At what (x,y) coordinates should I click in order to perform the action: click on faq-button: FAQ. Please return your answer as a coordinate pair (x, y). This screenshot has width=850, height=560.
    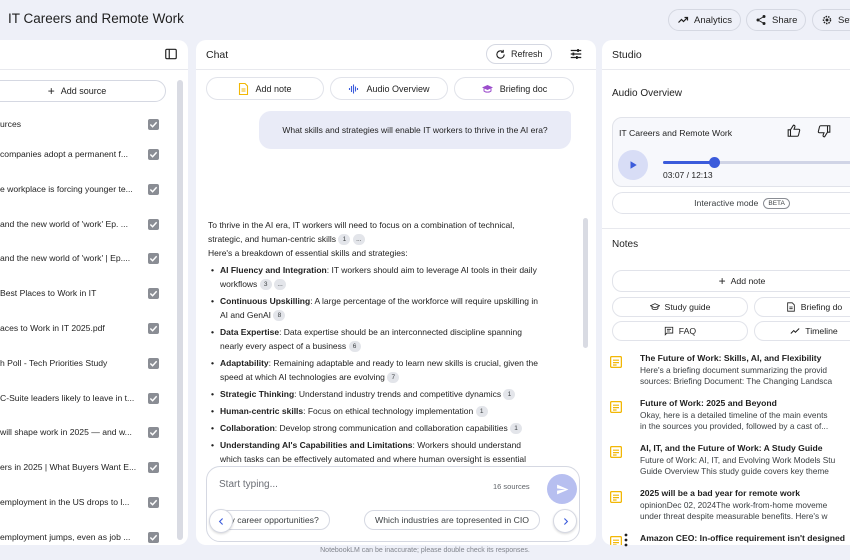
    Looking at the image, I should click on (680, 331).